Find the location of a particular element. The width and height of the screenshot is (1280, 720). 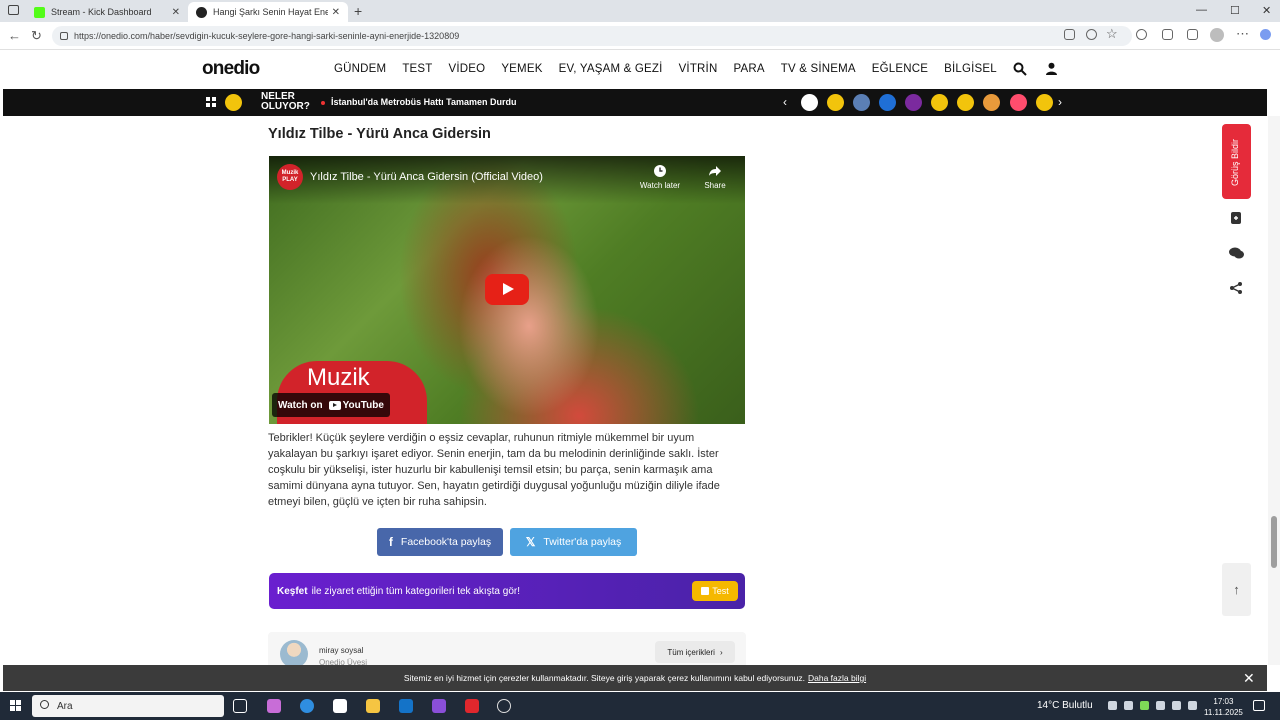

watch-on-youtube-button: Watch on YouTube is located at coordinates (331, 405).